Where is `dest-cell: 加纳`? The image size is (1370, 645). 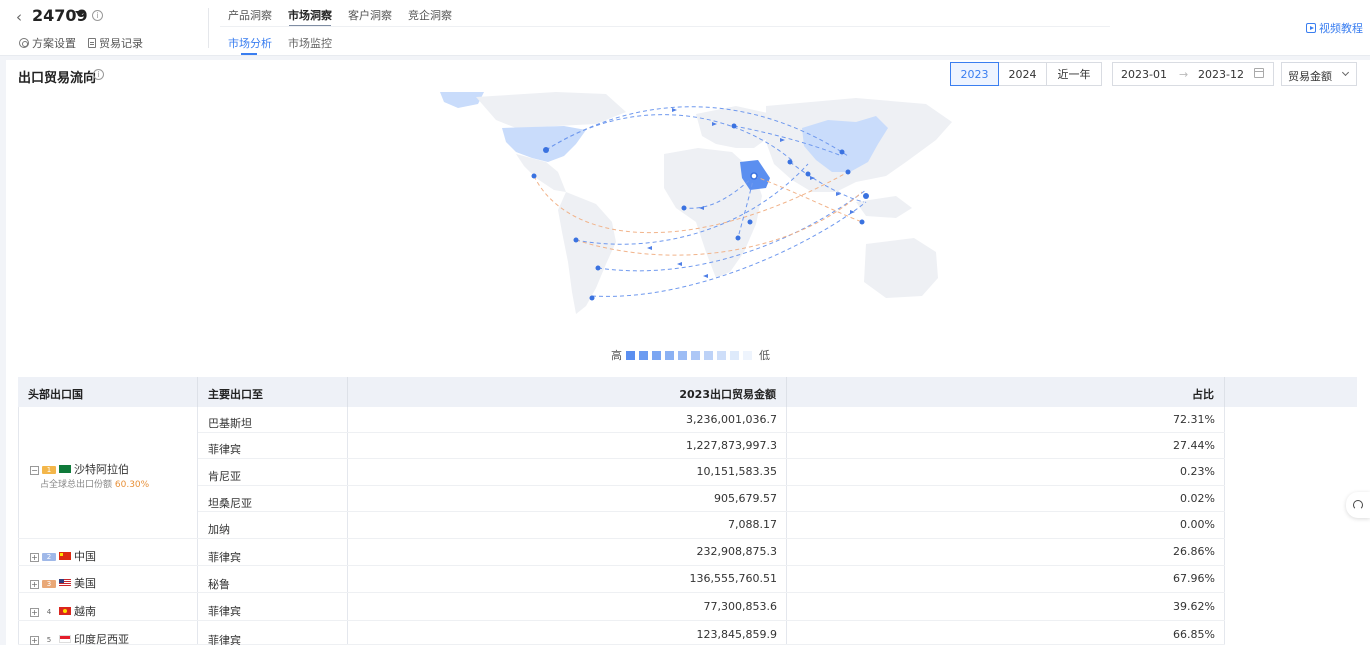
dest-cell: 加纳 is located at coordinates (273, 525).